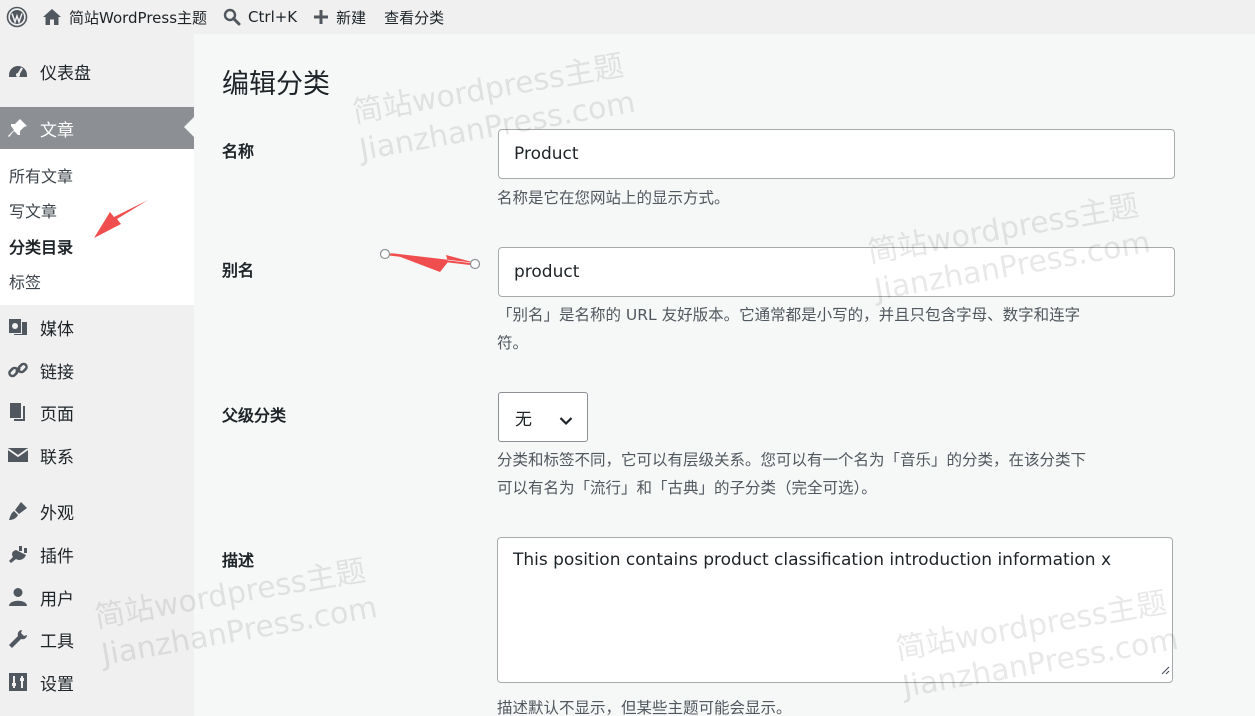 The height and width of the screenshot is (716, 1255). What do you see at coordinates (254, 415) in the screenshot?
I see `parent-label: 父级分类` at bounding box center [254, 415].